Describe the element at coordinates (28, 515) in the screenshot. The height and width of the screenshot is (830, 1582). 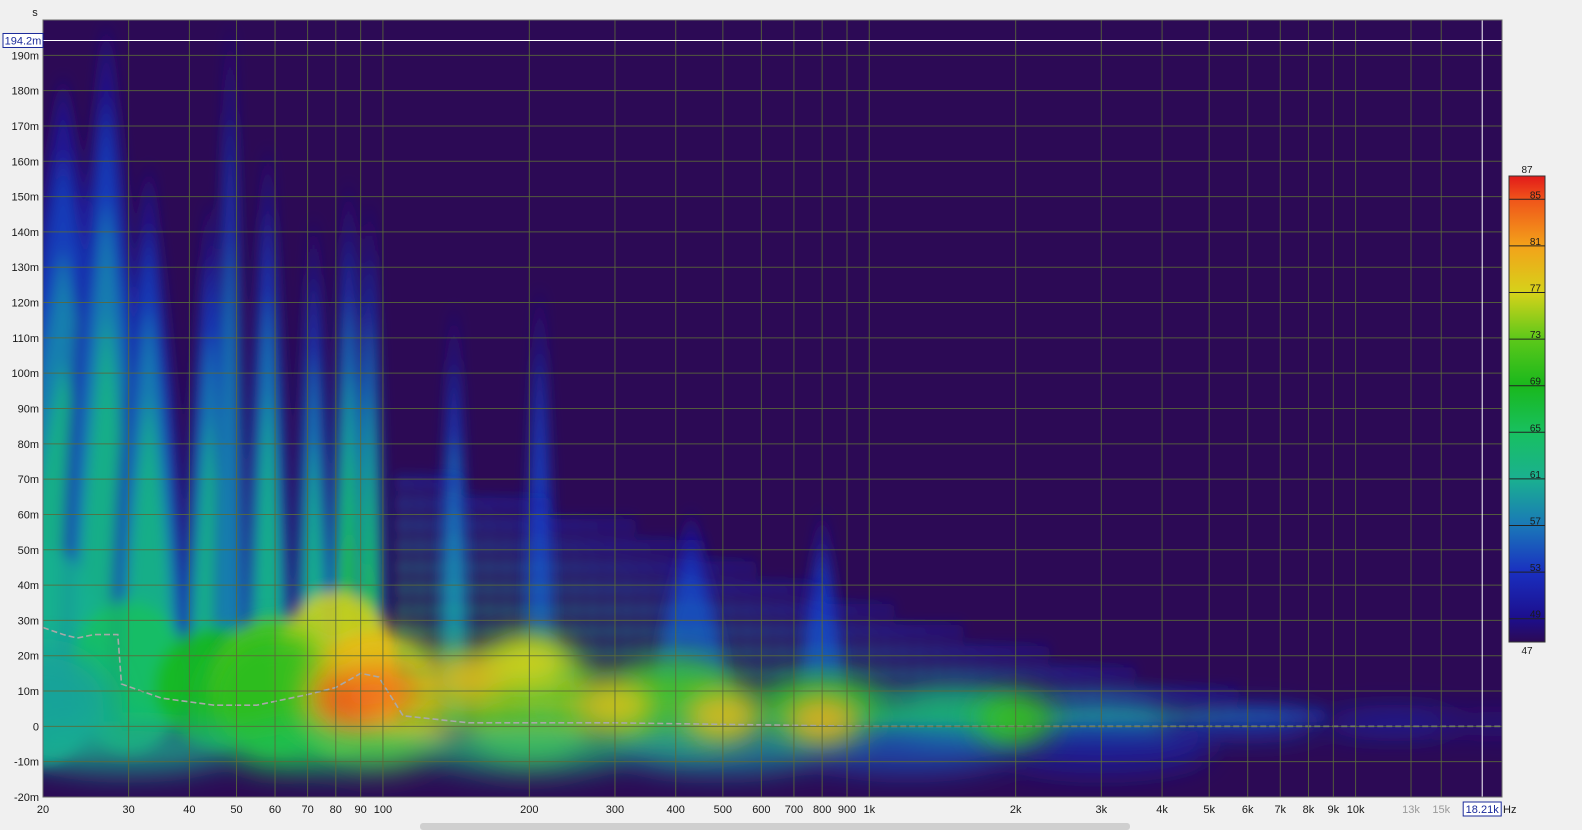
I see `y-tick-label: 60m` at that location.